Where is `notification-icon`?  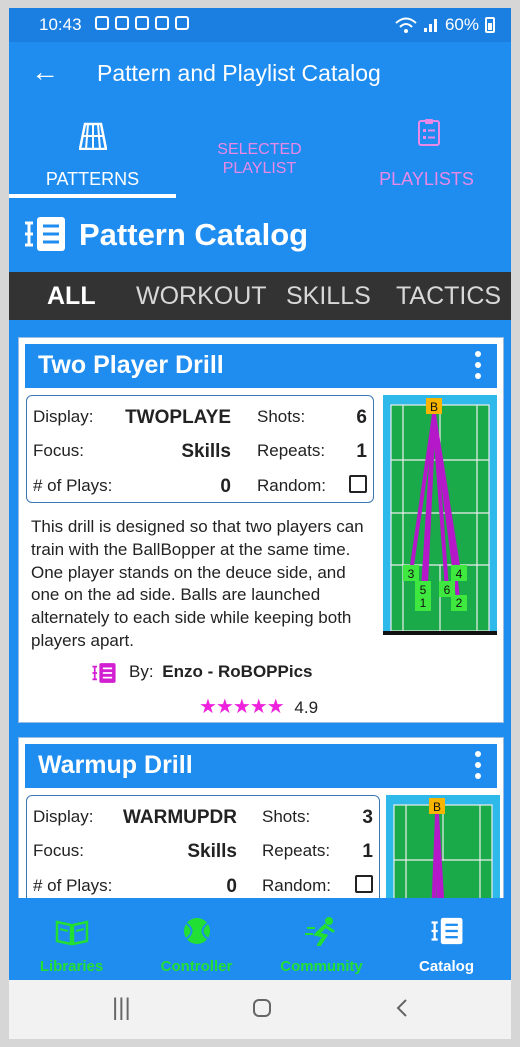 notification-icon is located at coordinates (102, 23).